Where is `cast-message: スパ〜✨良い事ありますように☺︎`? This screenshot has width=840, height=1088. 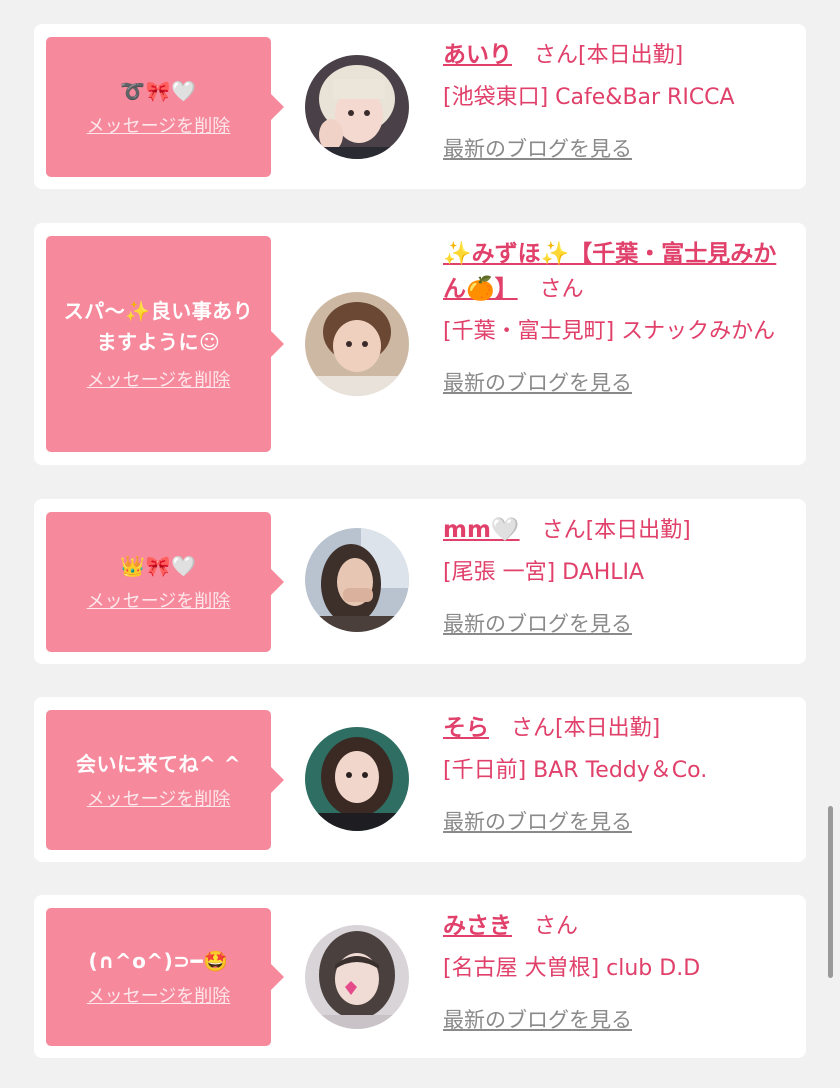
cast-message: スパ〜✨良い事ありますように☺︎ is located at coordinates (158, 326).